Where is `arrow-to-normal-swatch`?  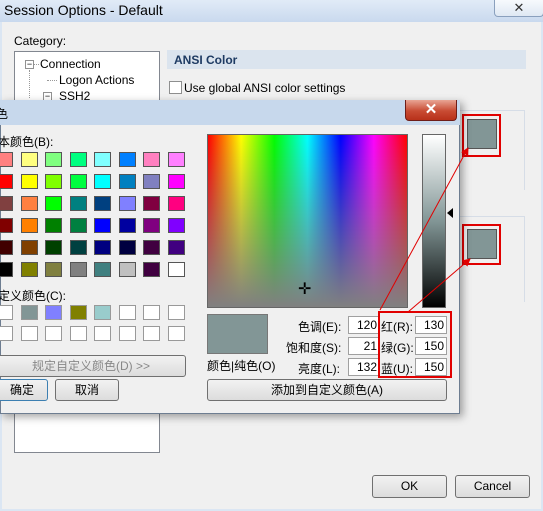 arrow-to-normal-swatch is located at coordinates (424, 229).